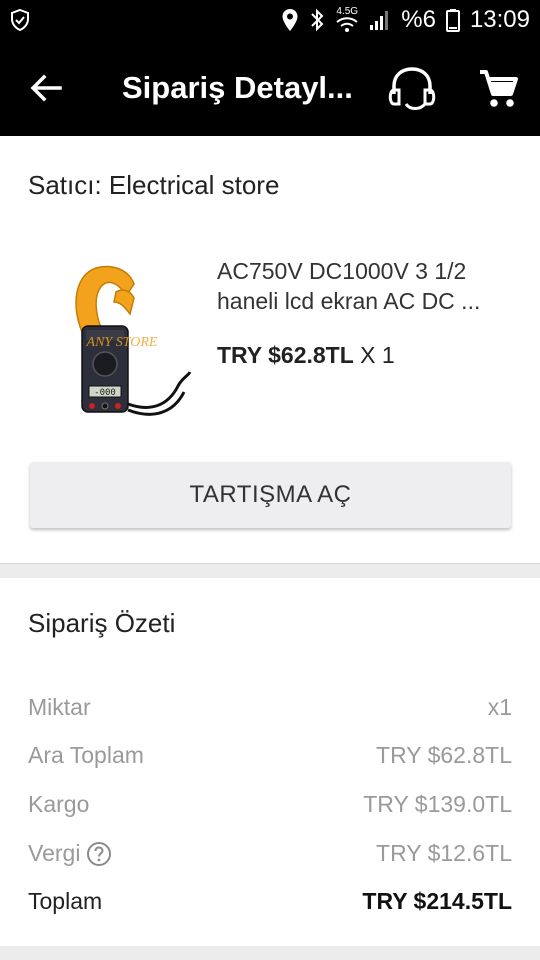 This screenshot has height=960, width=540. Describe the element at coordinates (270, 710) in the screenshot. I see `summary-row-quantity: Miktar x1` at that location.